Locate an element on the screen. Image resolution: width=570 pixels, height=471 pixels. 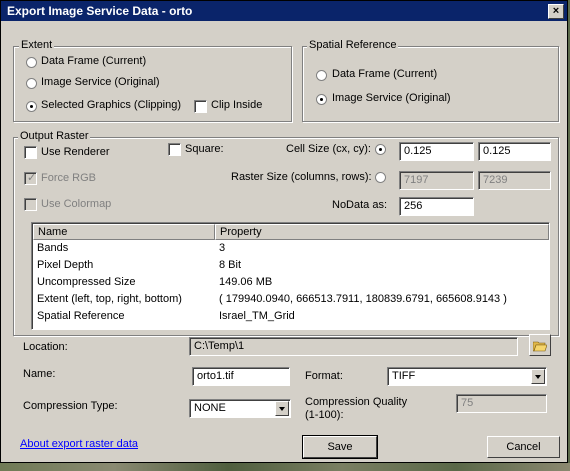
compression-type-label: Compression Type: is located at coordinates (70, 406).